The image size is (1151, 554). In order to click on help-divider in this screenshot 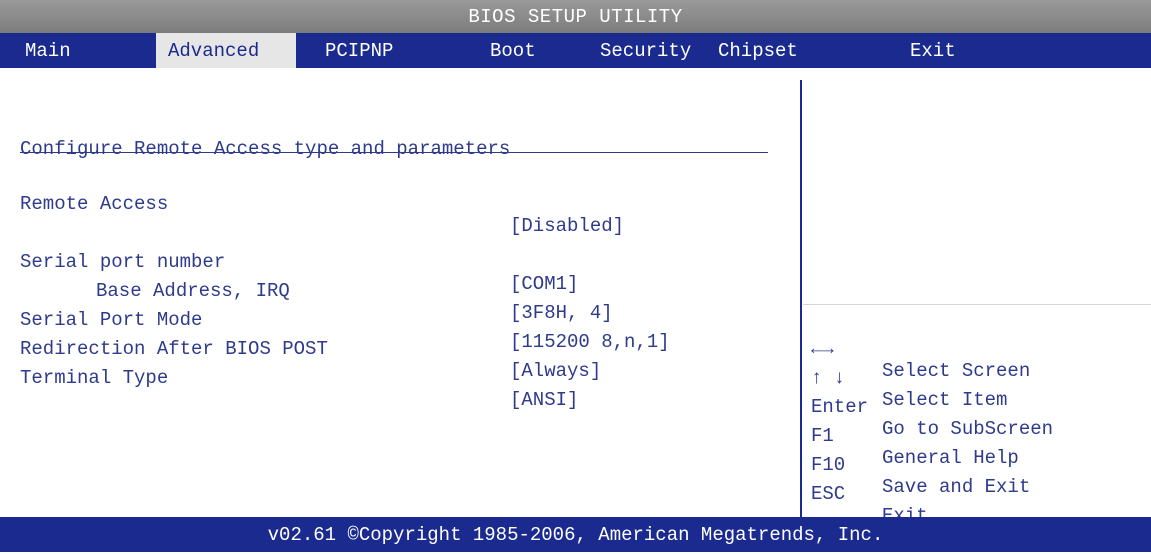, I will do `click(977, 304)`.